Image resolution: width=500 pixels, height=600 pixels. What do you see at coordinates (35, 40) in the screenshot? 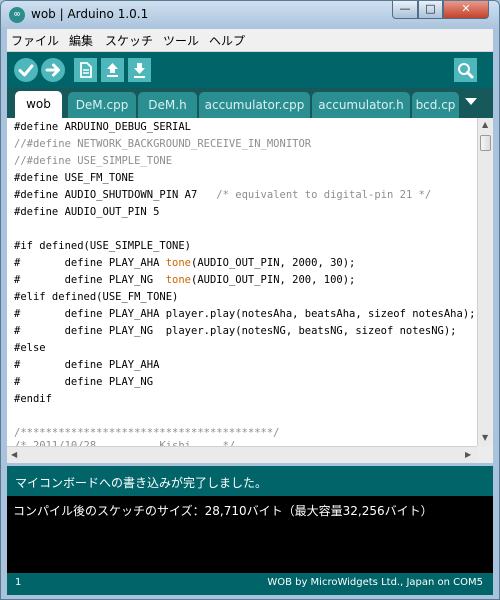
I see `menu-file: ファイル` at bounding box center [35, 40].